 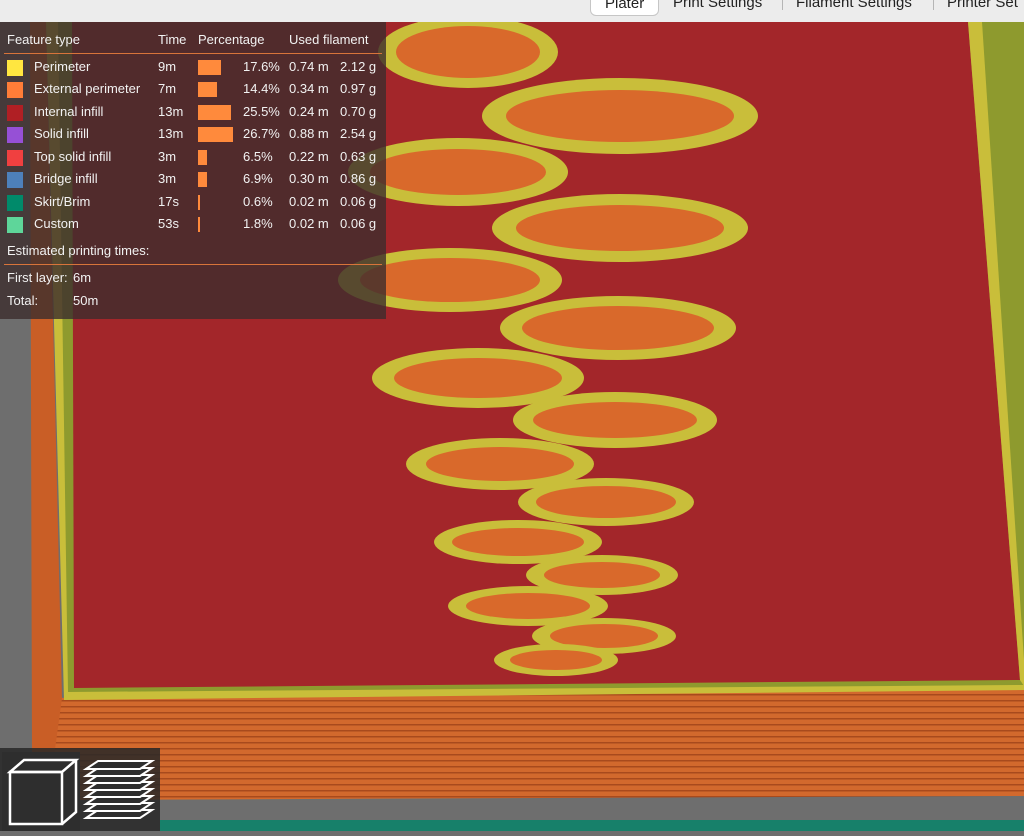 I want to click on feature-percentage: 6.5%, so click(x=258, y=156).